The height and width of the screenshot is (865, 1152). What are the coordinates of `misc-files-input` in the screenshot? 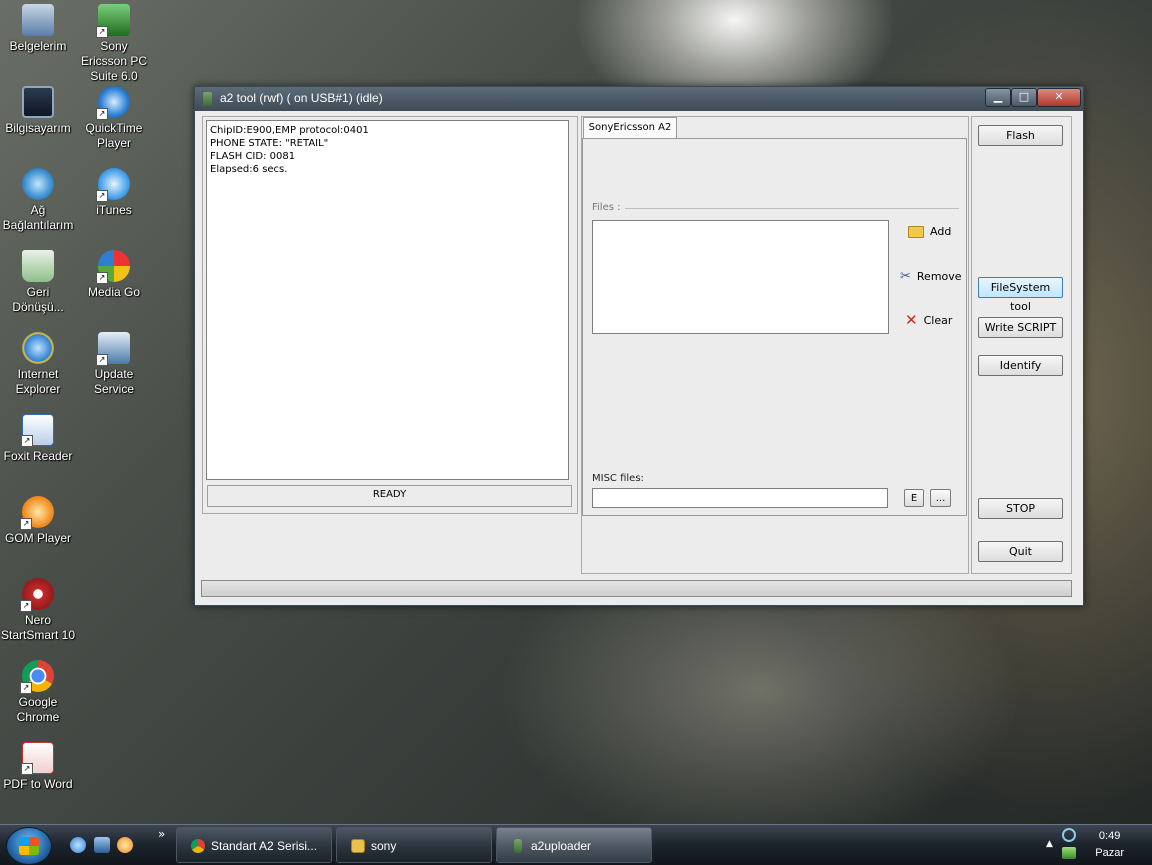 It's located at (740, 498).